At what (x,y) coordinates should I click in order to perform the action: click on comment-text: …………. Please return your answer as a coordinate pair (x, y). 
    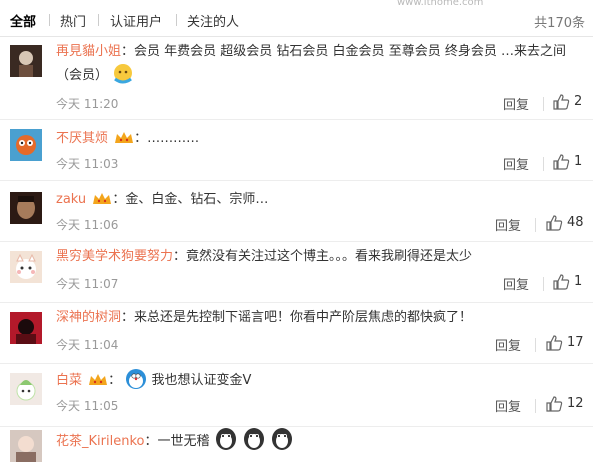
    Looking at the image, I should click on (173, 138).